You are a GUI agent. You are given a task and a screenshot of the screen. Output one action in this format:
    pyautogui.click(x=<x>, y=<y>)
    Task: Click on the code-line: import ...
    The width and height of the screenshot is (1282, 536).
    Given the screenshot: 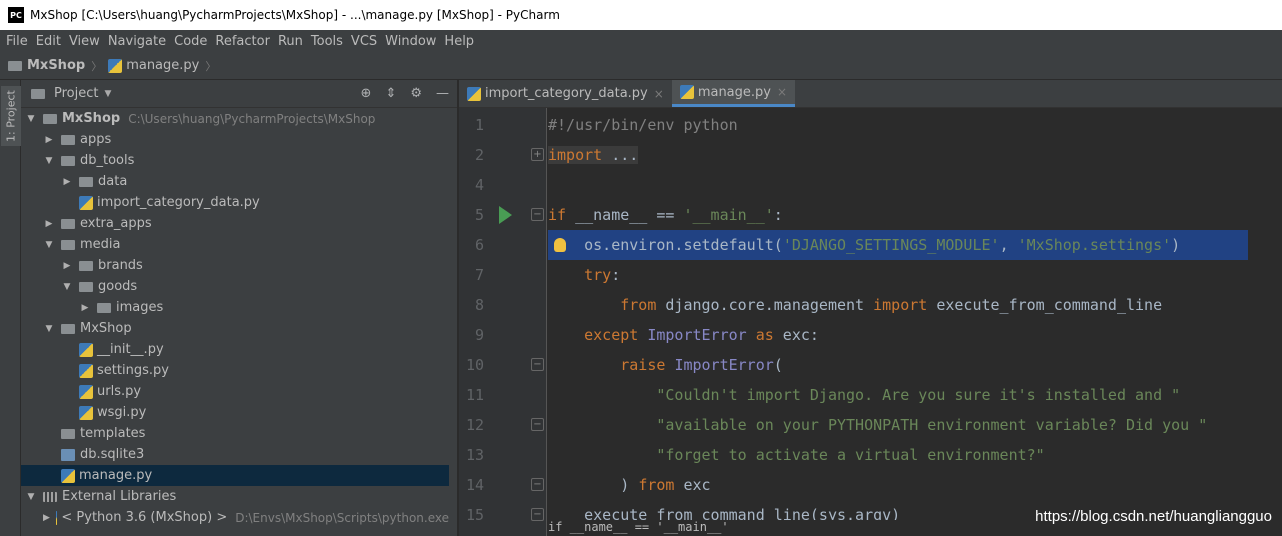 What is the action you would take?
    pyautogui.click(x=593, y=155)
    